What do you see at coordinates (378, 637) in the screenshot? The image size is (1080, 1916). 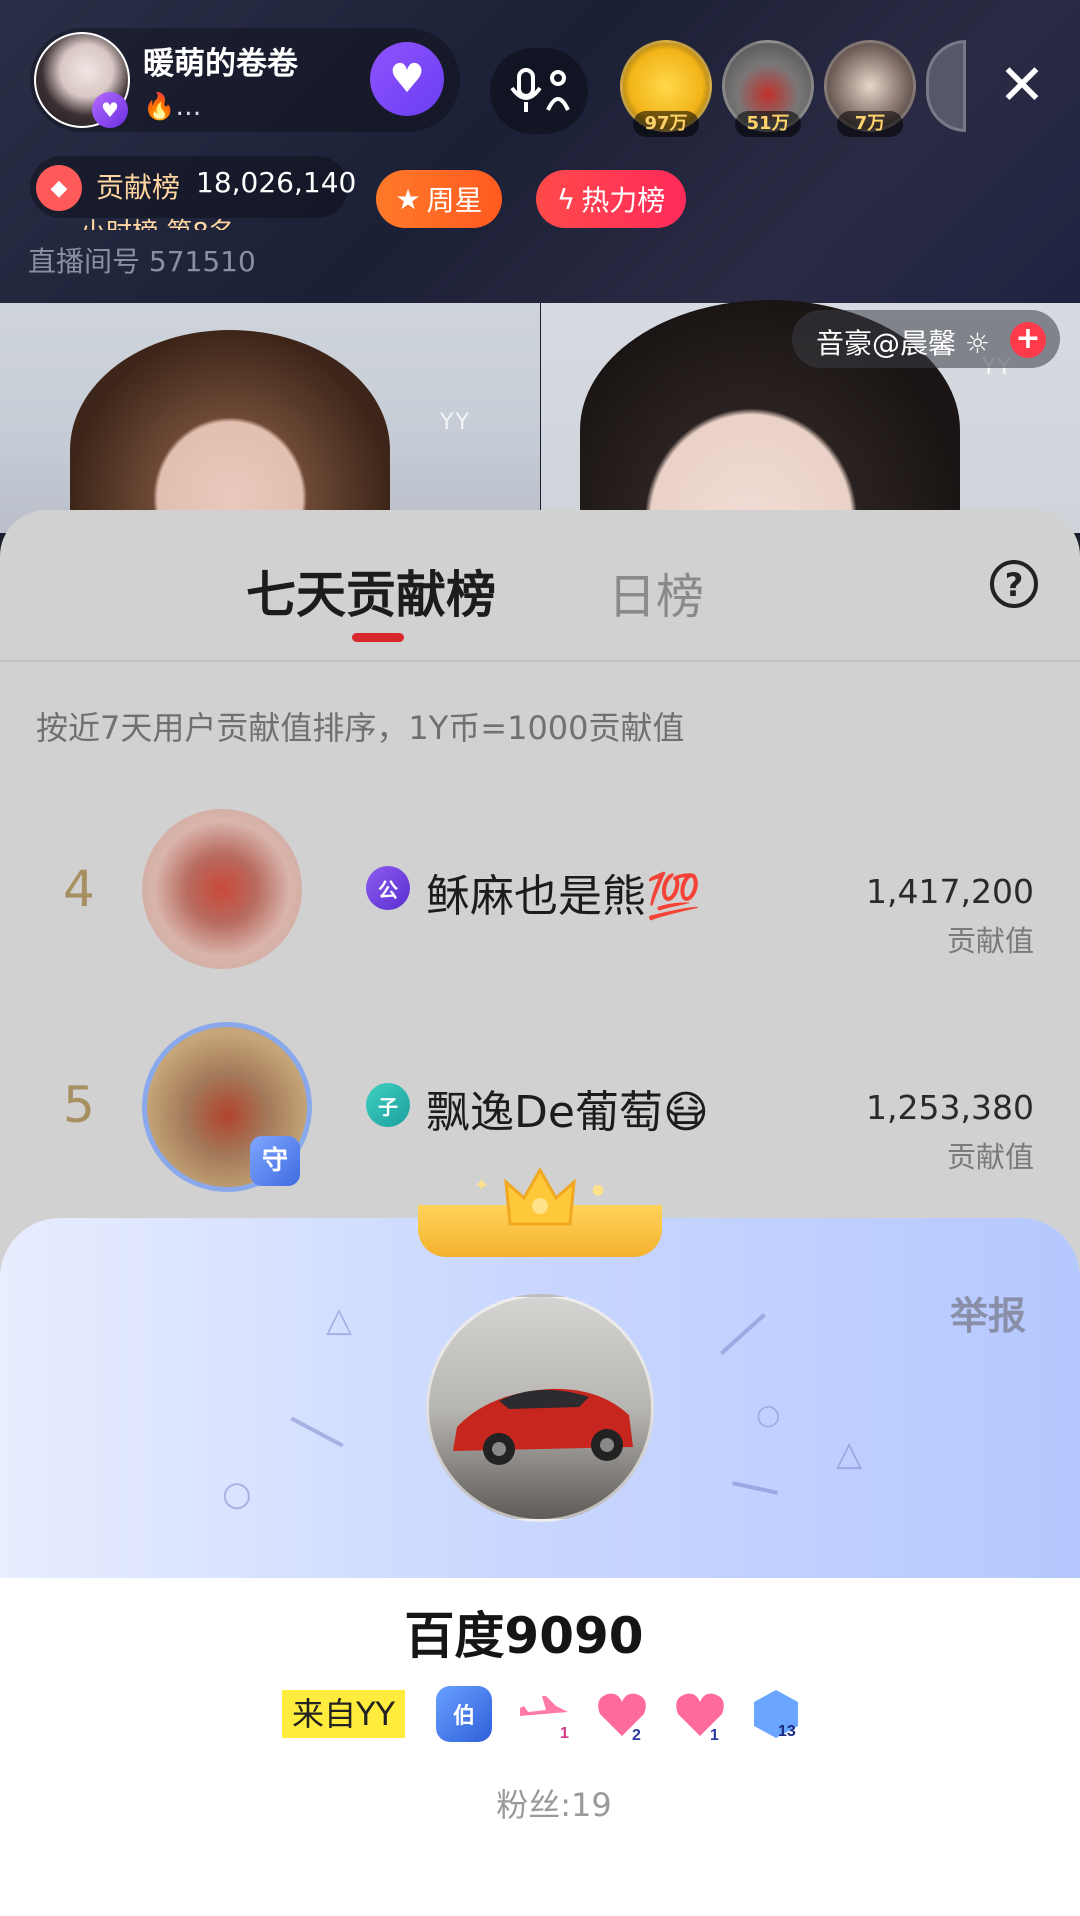 I see `tab-indicator` at bounding box center [378, 637].